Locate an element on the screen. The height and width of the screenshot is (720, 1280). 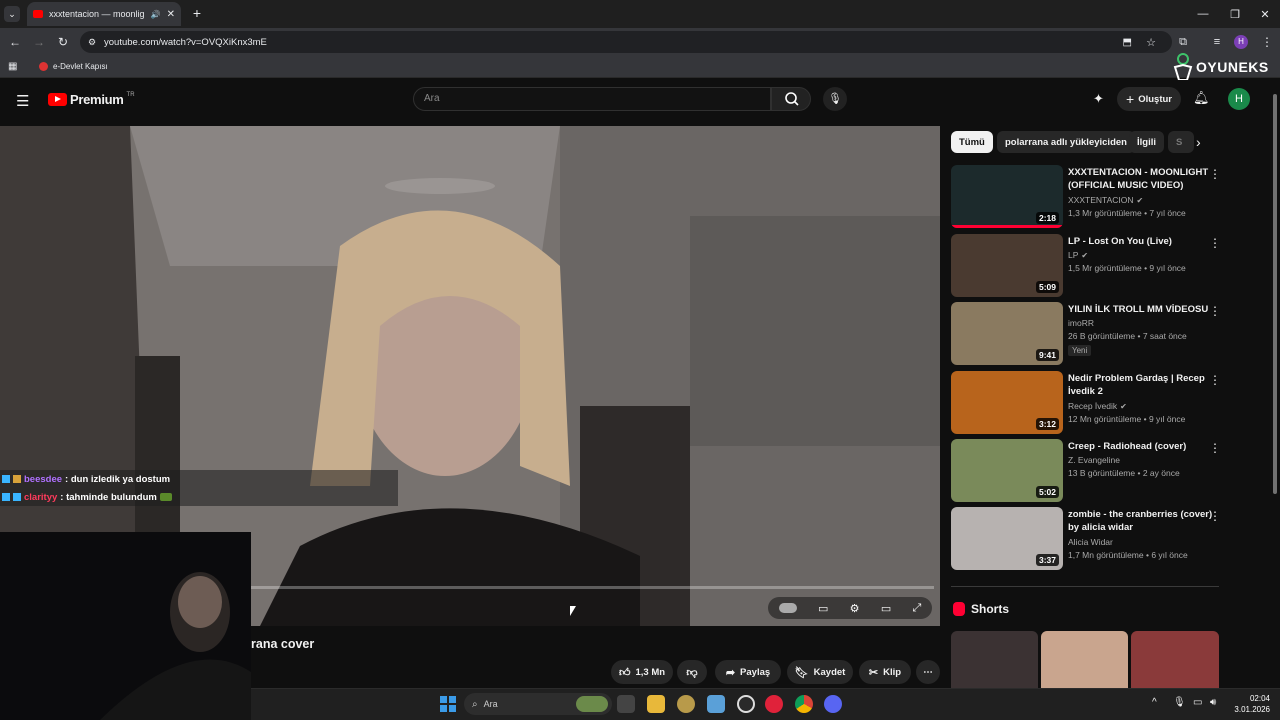
channel-name: XXXTENTACION ✔ is located at coordinates (1105, 200).